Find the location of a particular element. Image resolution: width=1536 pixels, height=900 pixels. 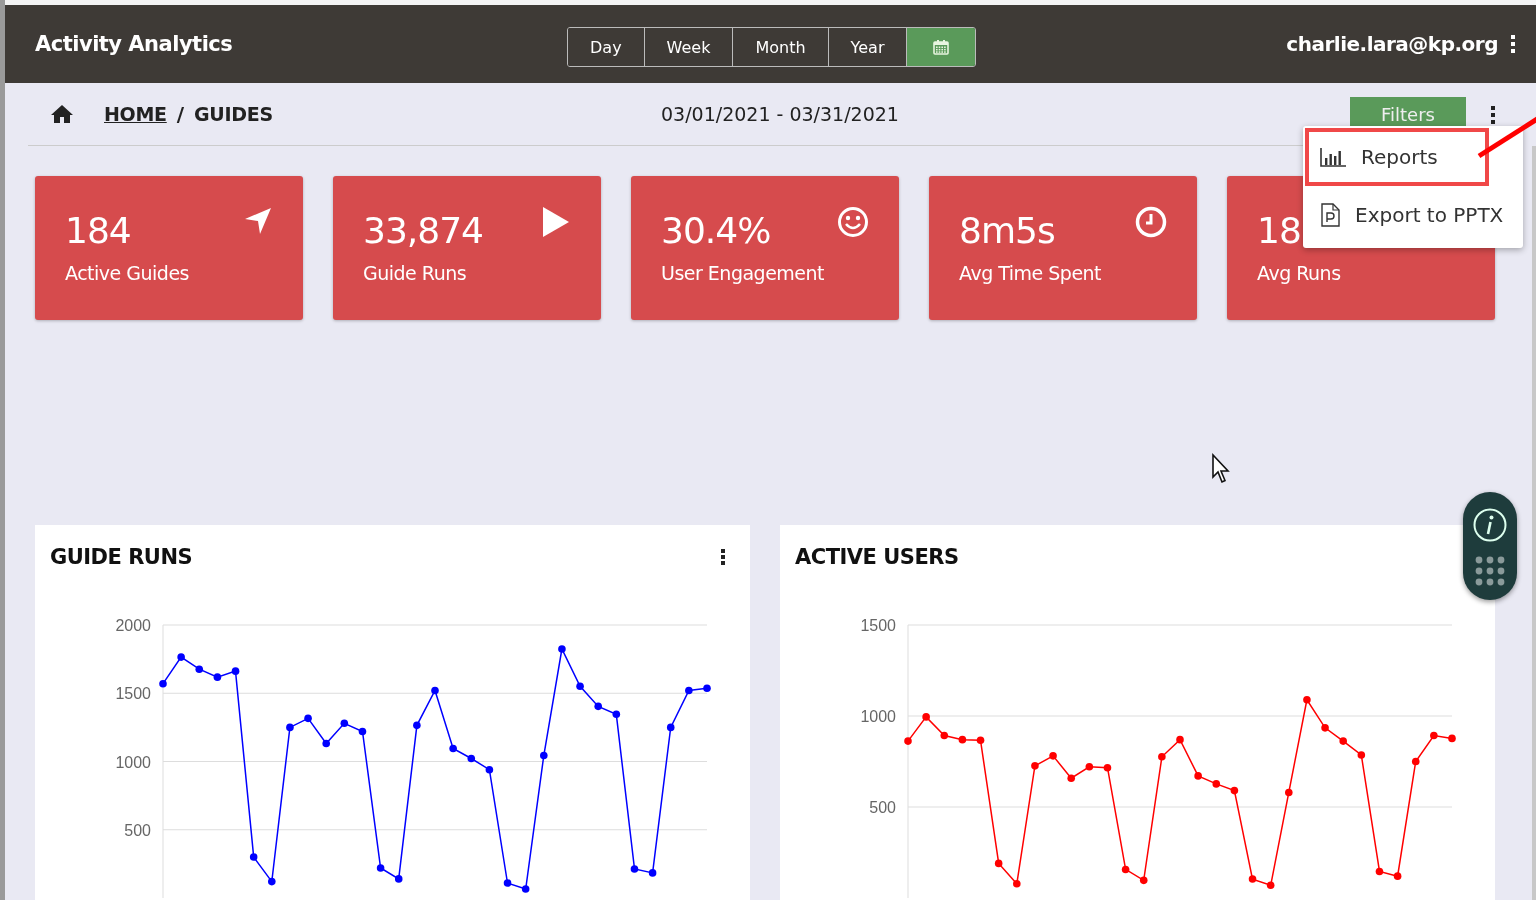

date-range: 03/01/2021 - 03/31/2021 is located at coordinates (780, 114).